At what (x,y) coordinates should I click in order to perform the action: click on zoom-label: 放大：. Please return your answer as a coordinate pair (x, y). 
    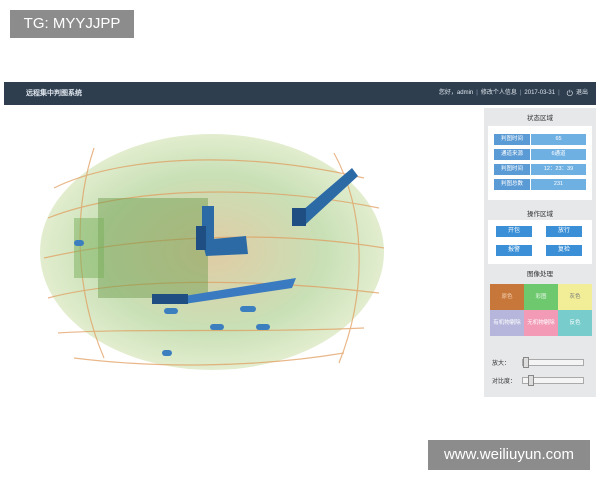
    Looking at the image, I should click on (501, 364).